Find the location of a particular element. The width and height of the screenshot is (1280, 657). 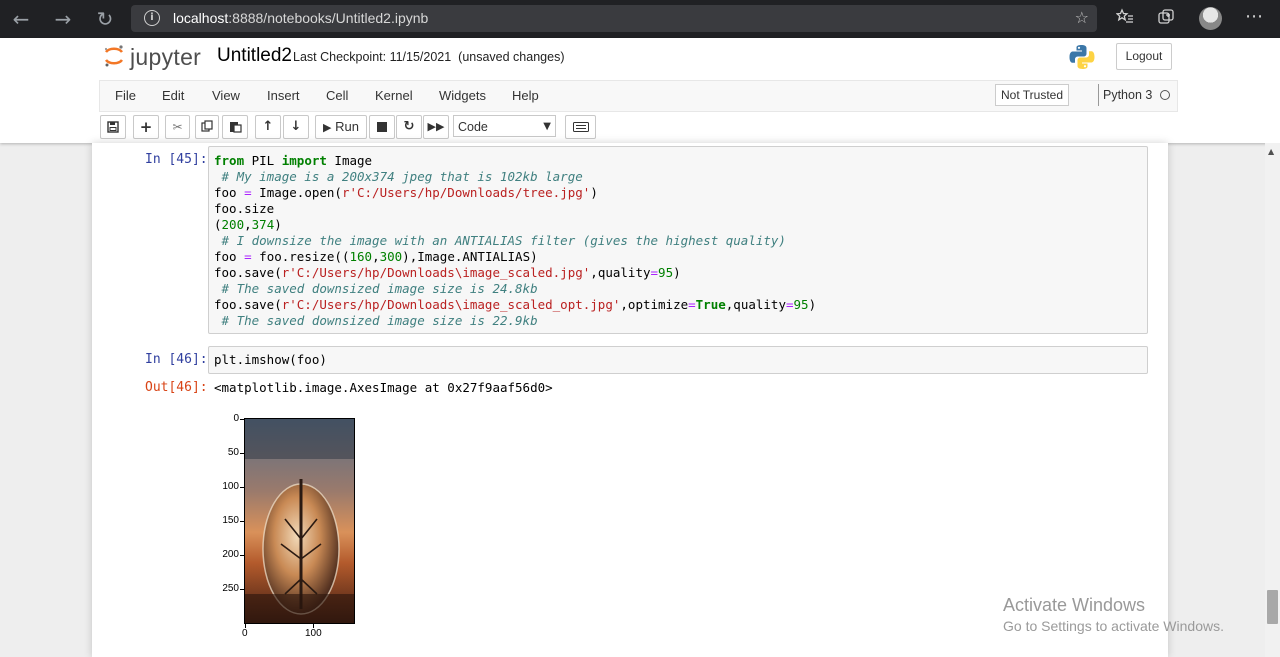

activate-windows-title: Activate Windows is located at coordinates (1074, 605).